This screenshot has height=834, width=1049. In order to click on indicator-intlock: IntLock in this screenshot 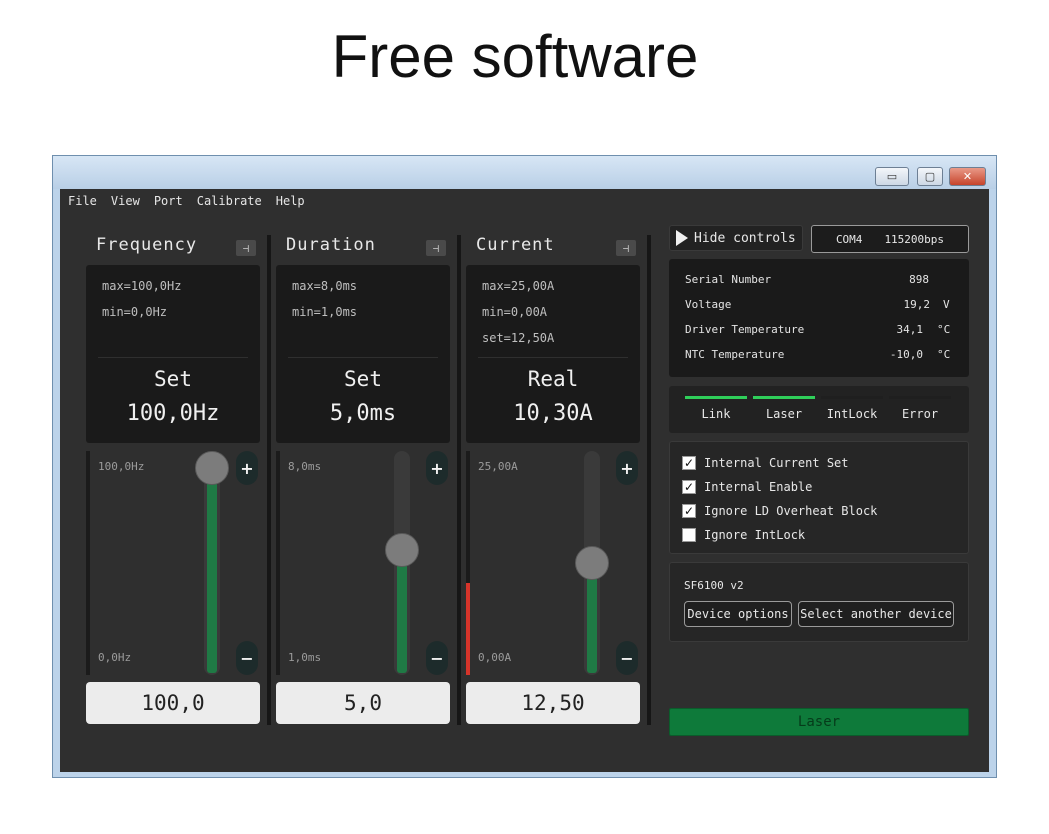, I will do `click(852, 410)`.